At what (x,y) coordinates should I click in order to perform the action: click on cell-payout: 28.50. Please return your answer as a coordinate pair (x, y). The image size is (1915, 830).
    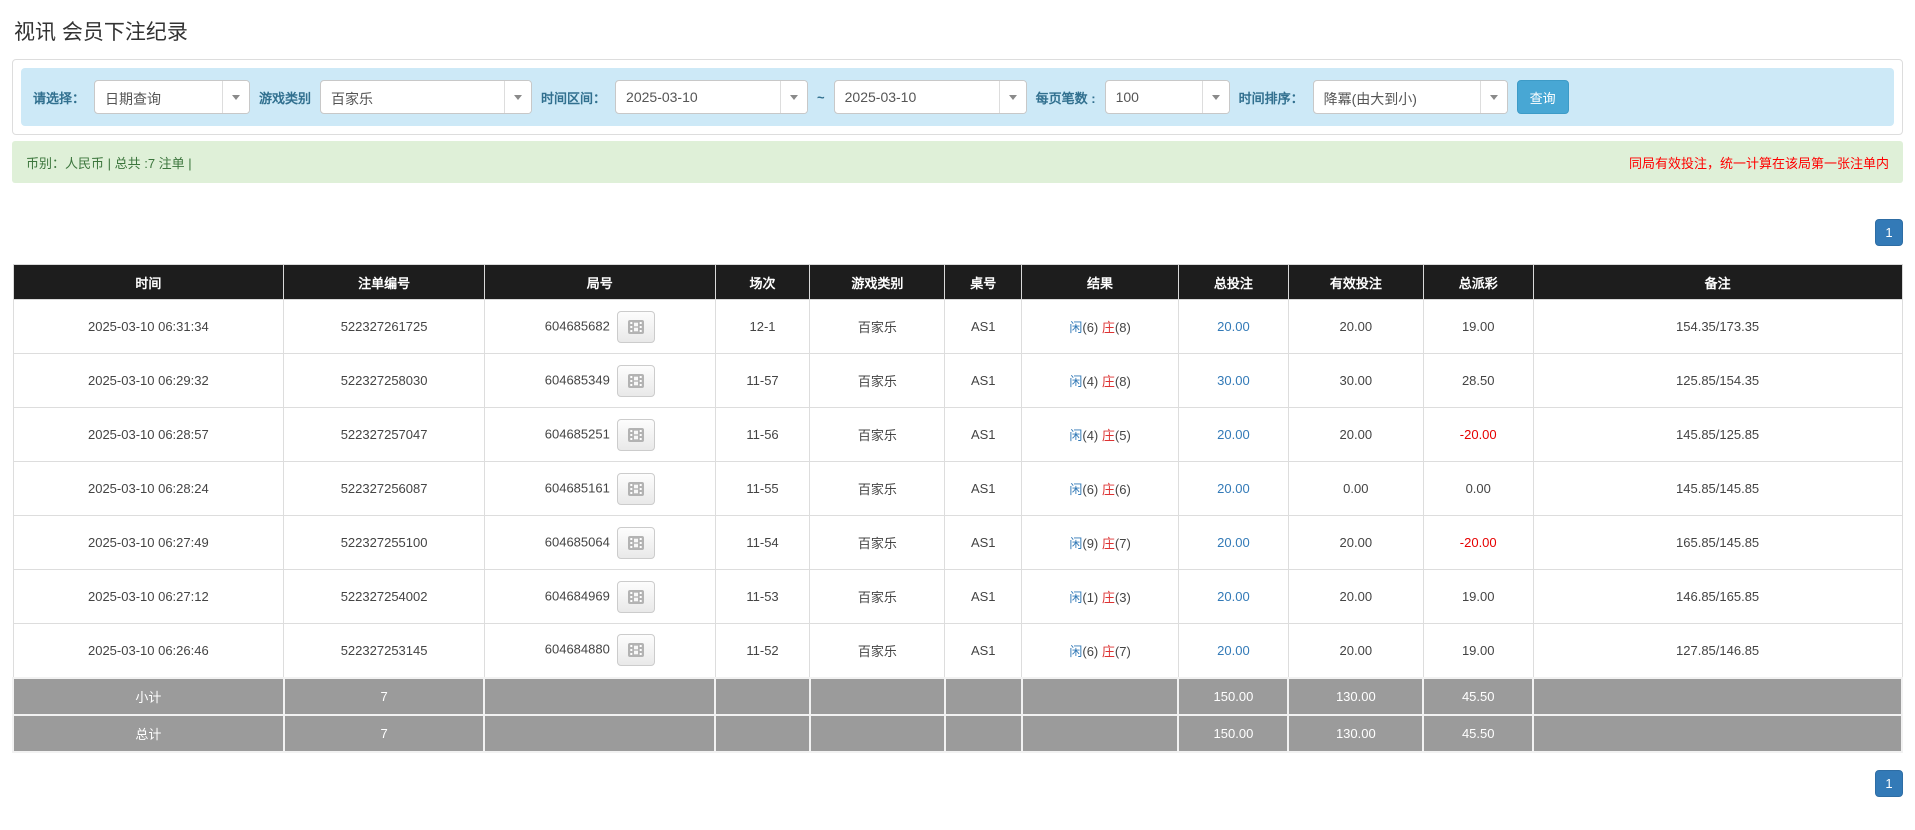
    Looking at the image, I should click on (1478, 380).